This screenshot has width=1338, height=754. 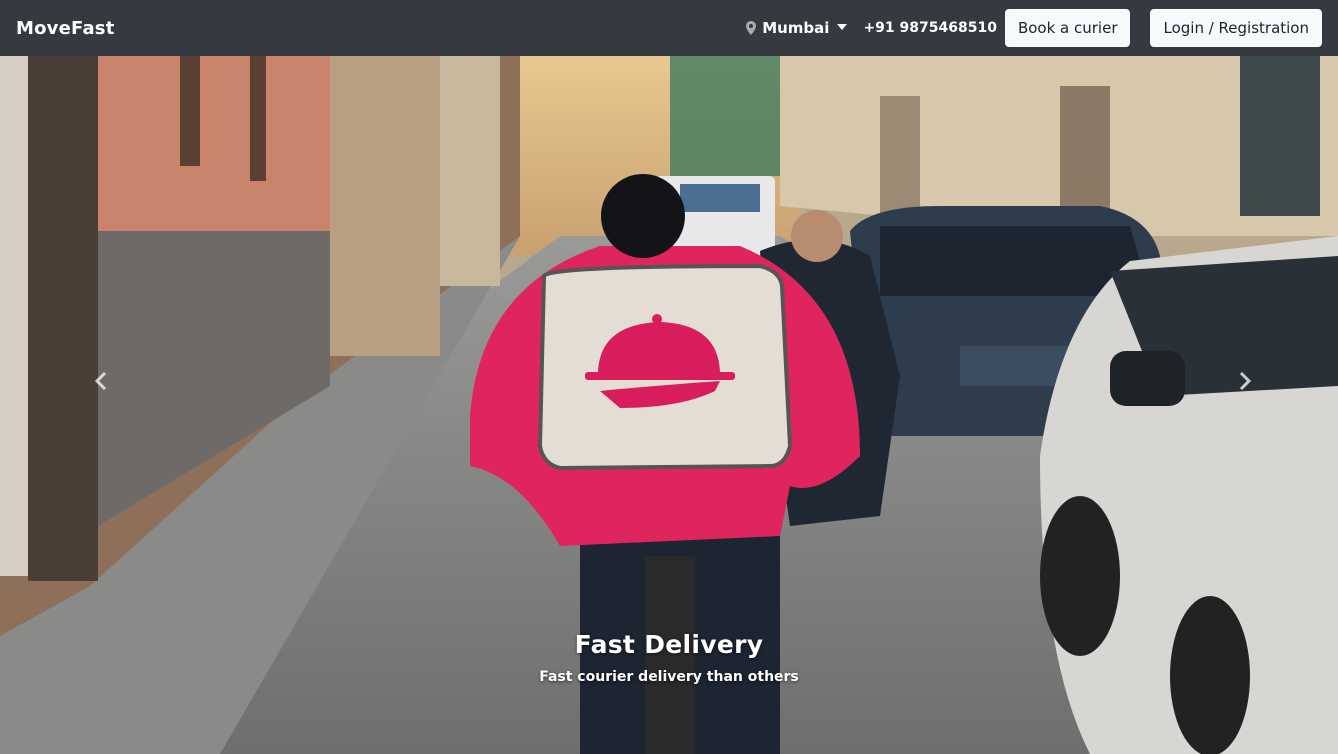 I want to click on chevron-left-icon, so click(x=100, y=381).